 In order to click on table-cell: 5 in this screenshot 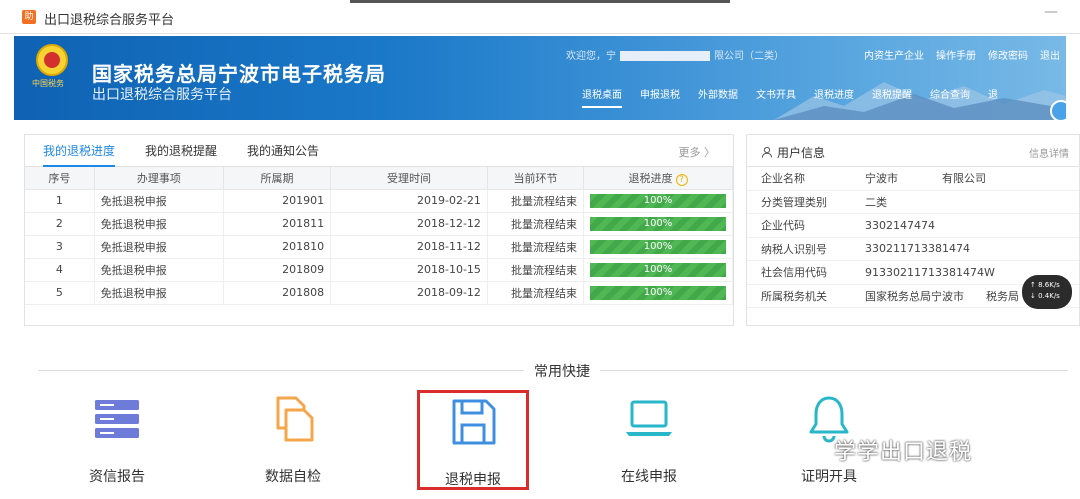, I will do `click(60, 293)`.